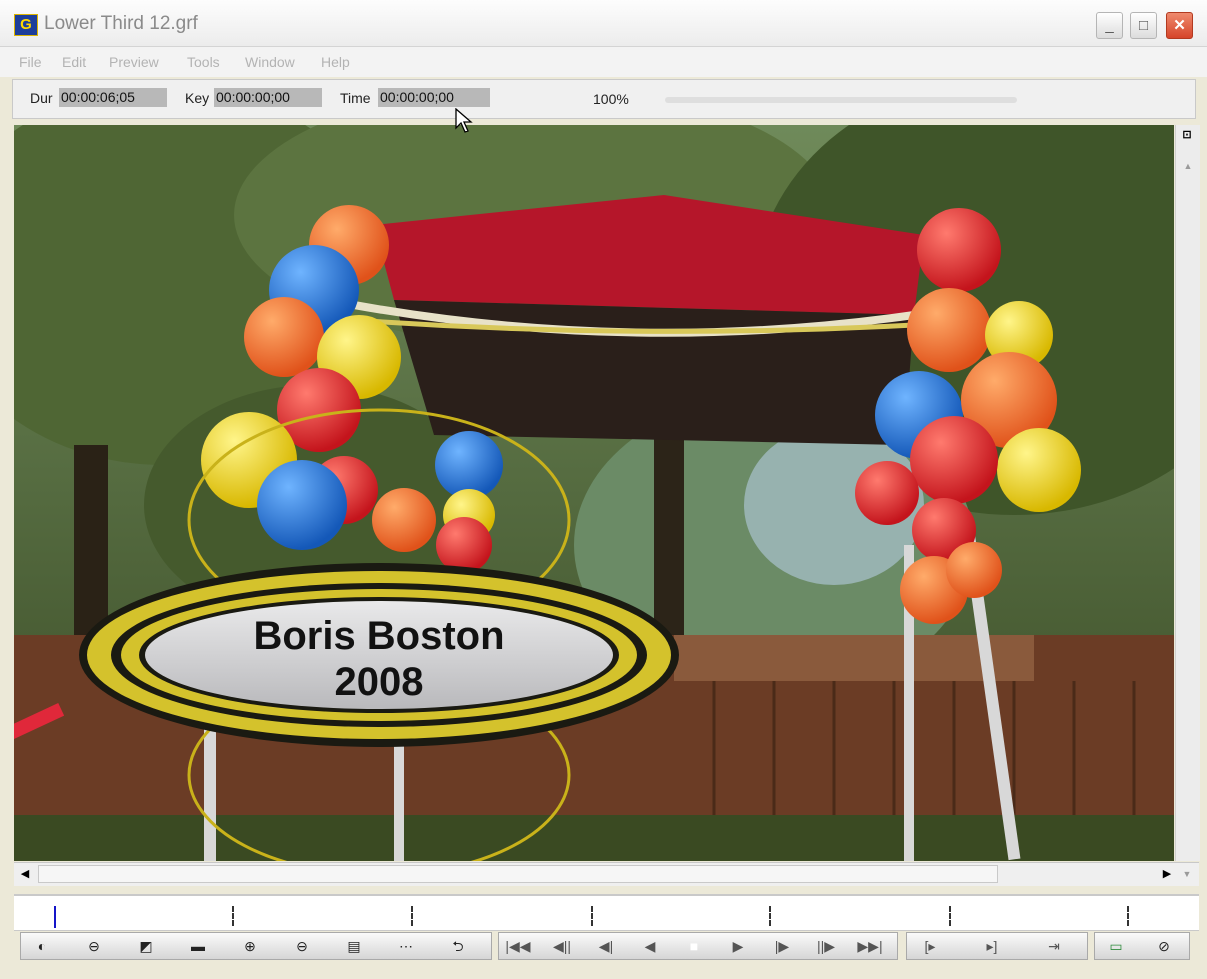 The height and width of the screenshot is (979, 1207). What do you see at coordinates (1187, 874) in the screenshot?
I see `scroll-down-arrow-icon: ▼` at bounding box center [1187, 874].